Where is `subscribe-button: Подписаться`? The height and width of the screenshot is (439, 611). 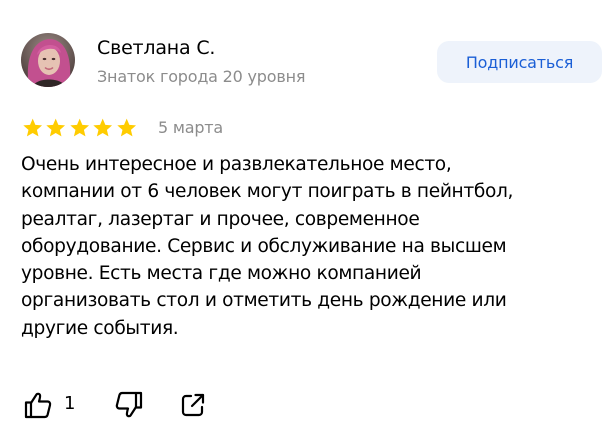 subscribe-button: Подписаться is located at coordinates (519, 62).